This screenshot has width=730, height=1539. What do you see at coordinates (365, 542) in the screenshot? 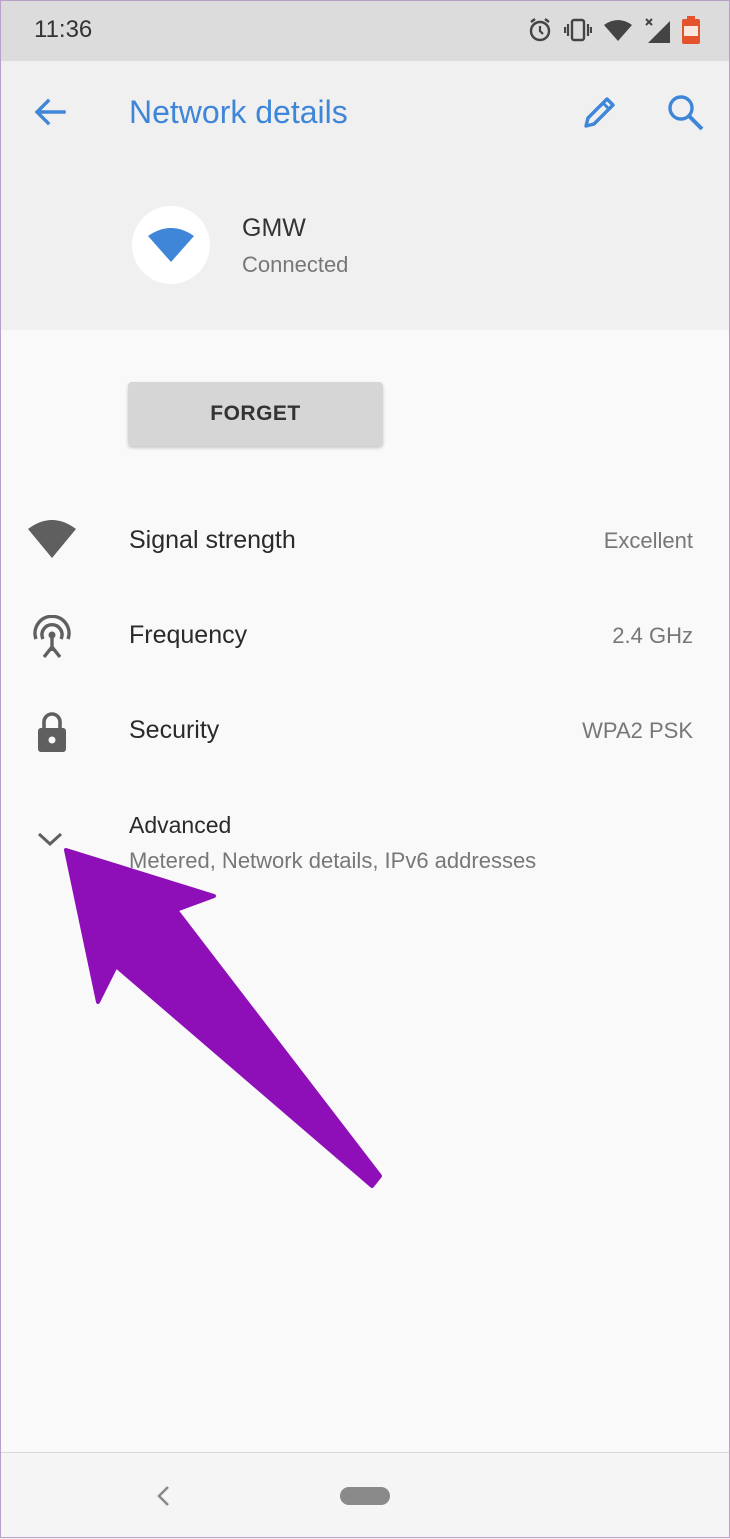
I see `detail-row-signal-strength: Signal strength Excellent` at bounding box center [365, 542].